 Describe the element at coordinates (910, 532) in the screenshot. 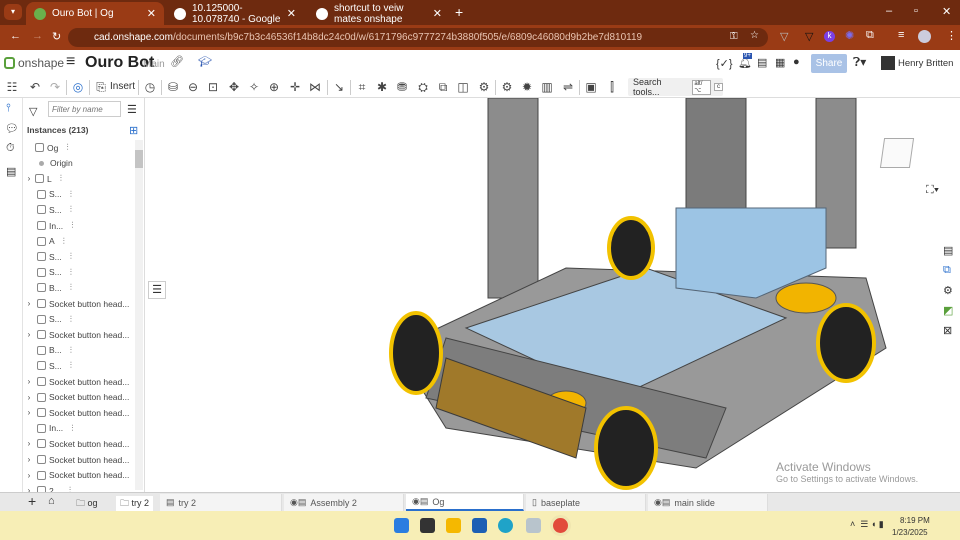

I see `clock-date: 1/23/2025` at that location.